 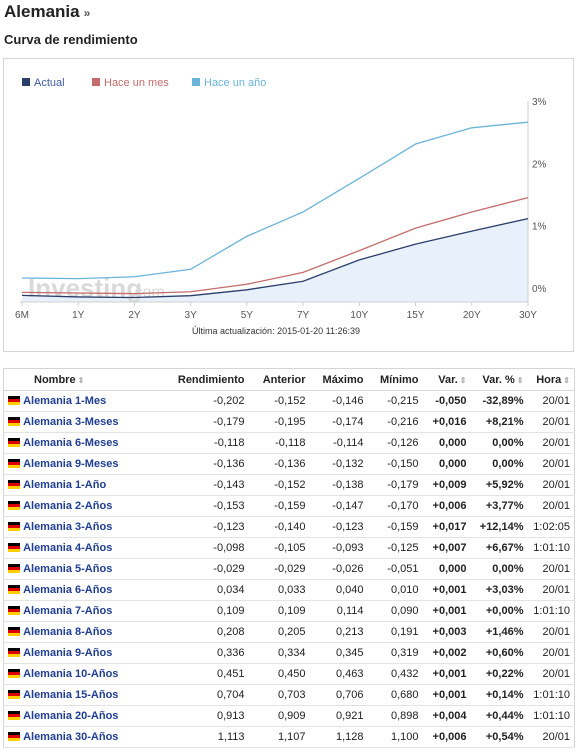 I want to click on column-header-change-pct: Var. % ⇕, so click(x=499, y=379).